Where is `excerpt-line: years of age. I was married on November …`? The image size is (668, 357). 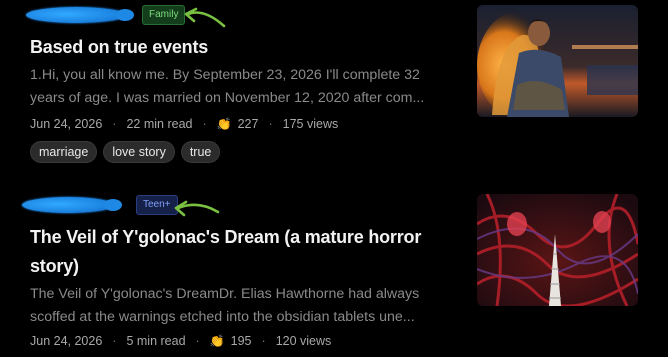 excerpt-line: years of age. I was married on November … is located at coordinates (227, 98).